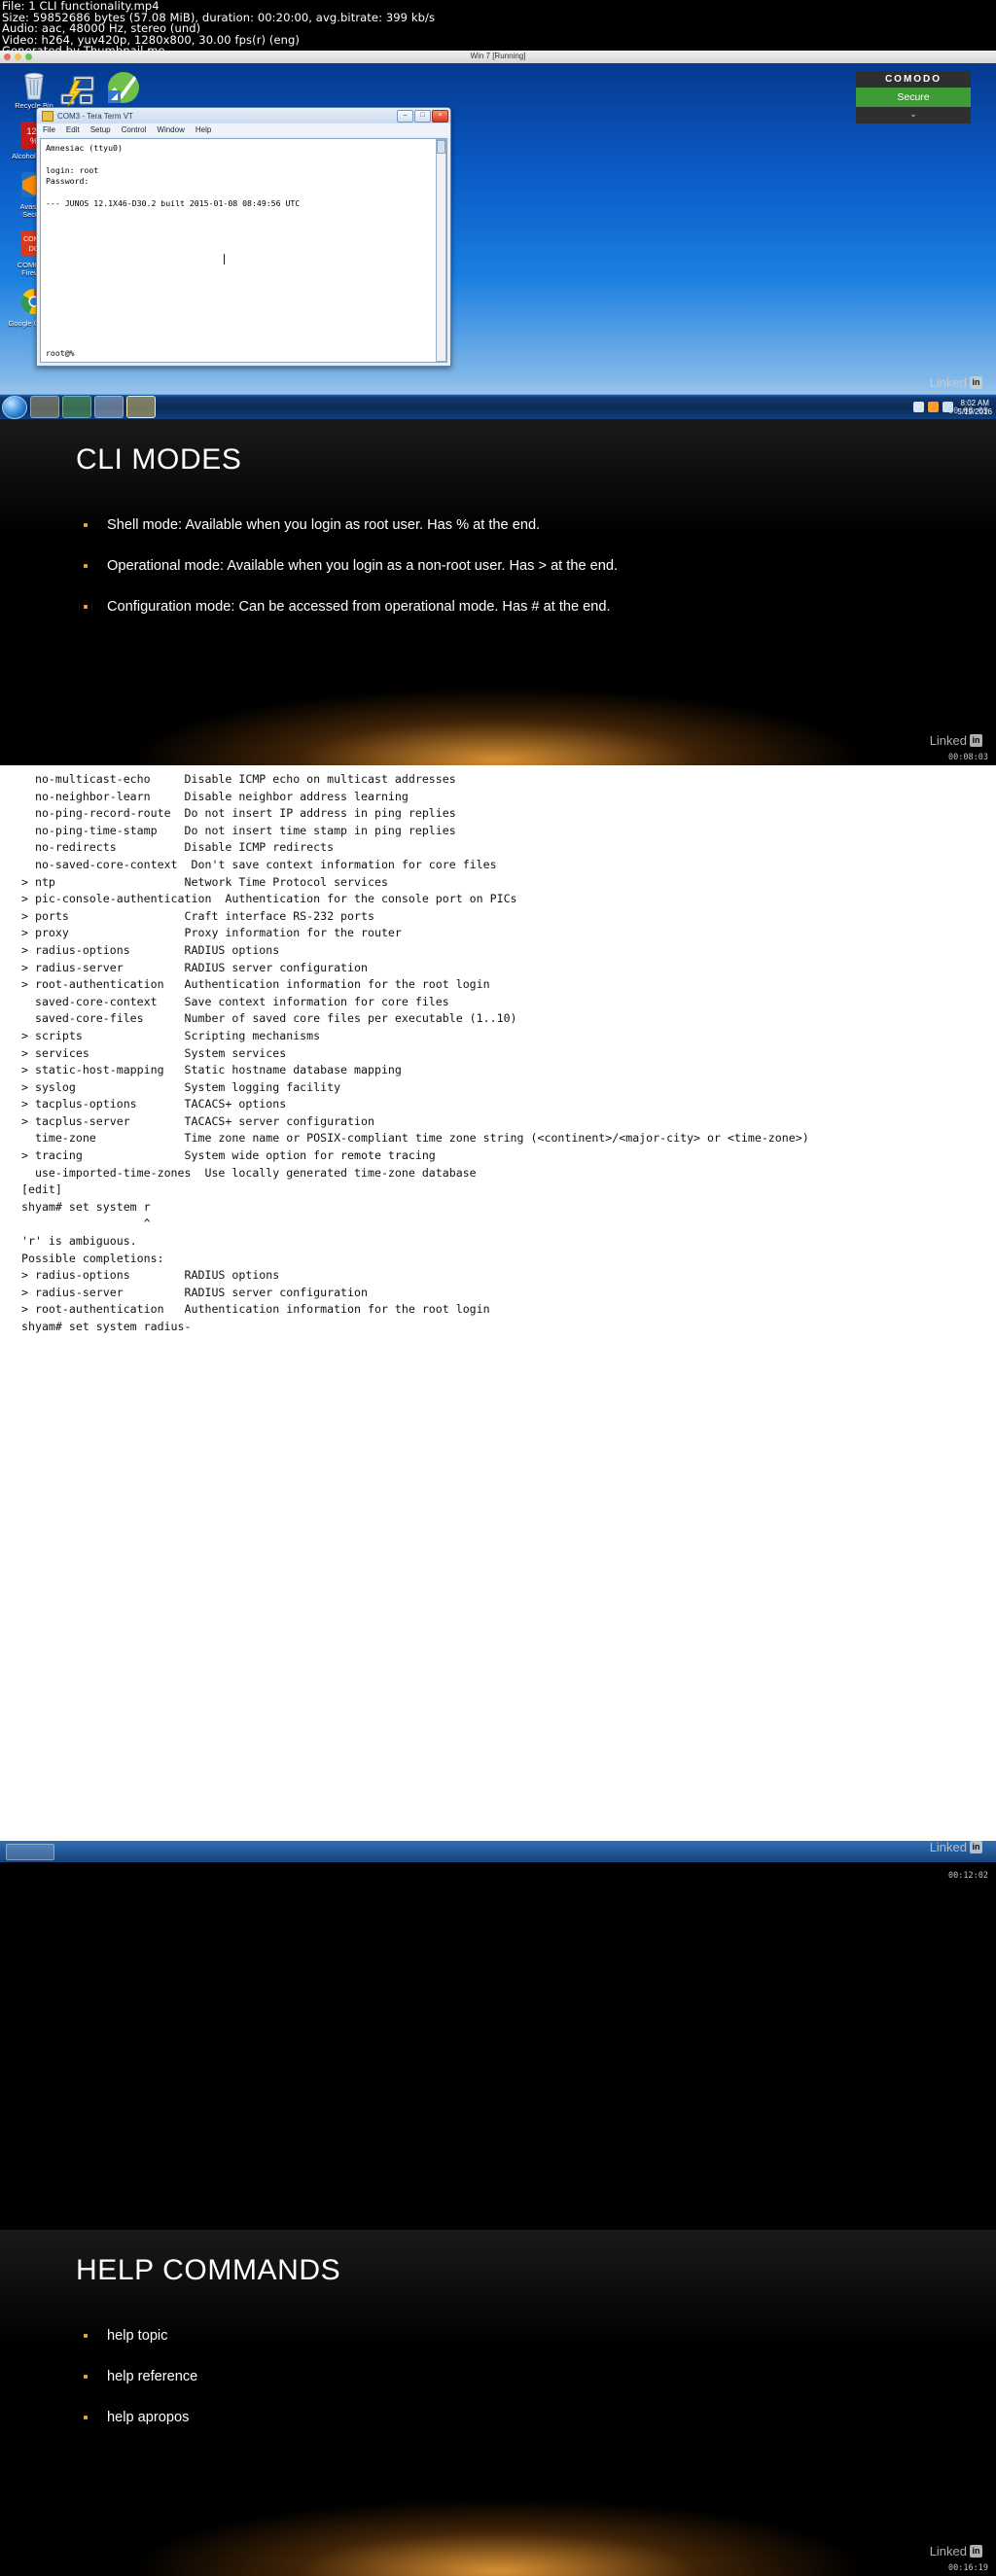 This screenshot has height=2576, width=996. Describe the element at coordinates (133, 2418) in the screenshot. I see `slide-bullet: help apropos` at that location.